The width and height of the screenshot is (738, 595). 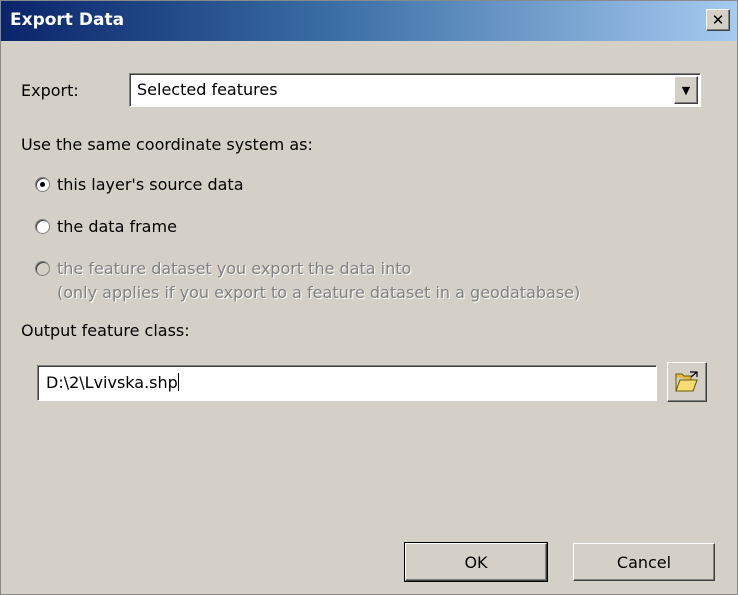 I want to click on radio-button-data-frame, so click(x=42, y=226).